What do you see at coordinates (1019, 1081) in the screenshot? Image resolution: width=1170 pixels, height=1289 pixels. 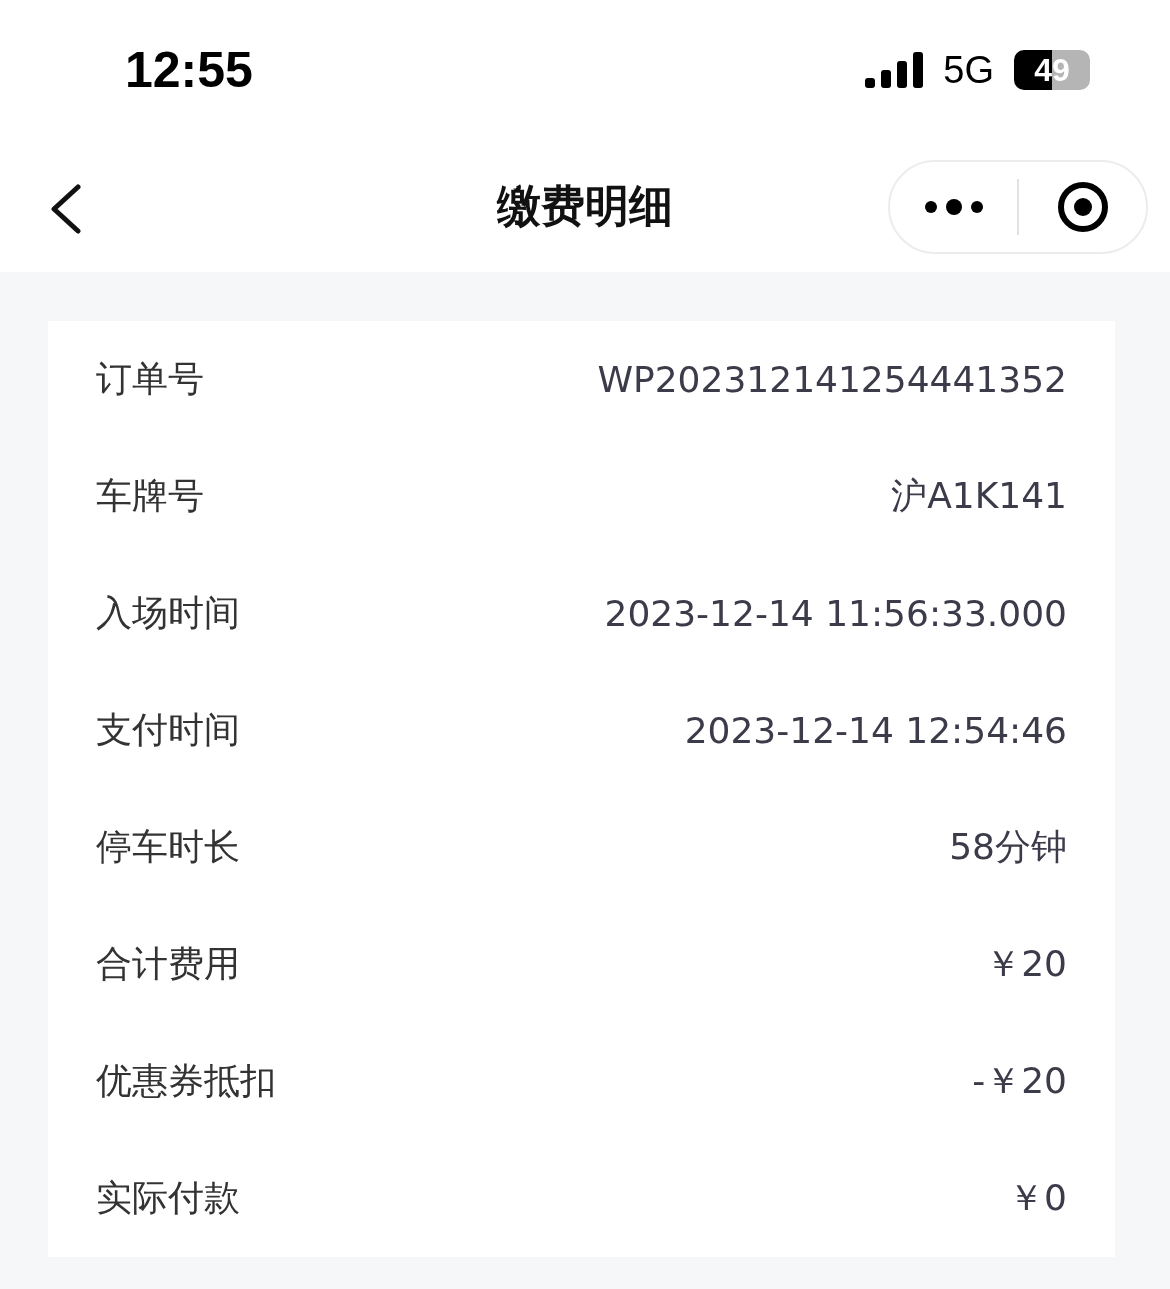 I see `detail-value: -￥20` at bounding box center [1019, 1081].